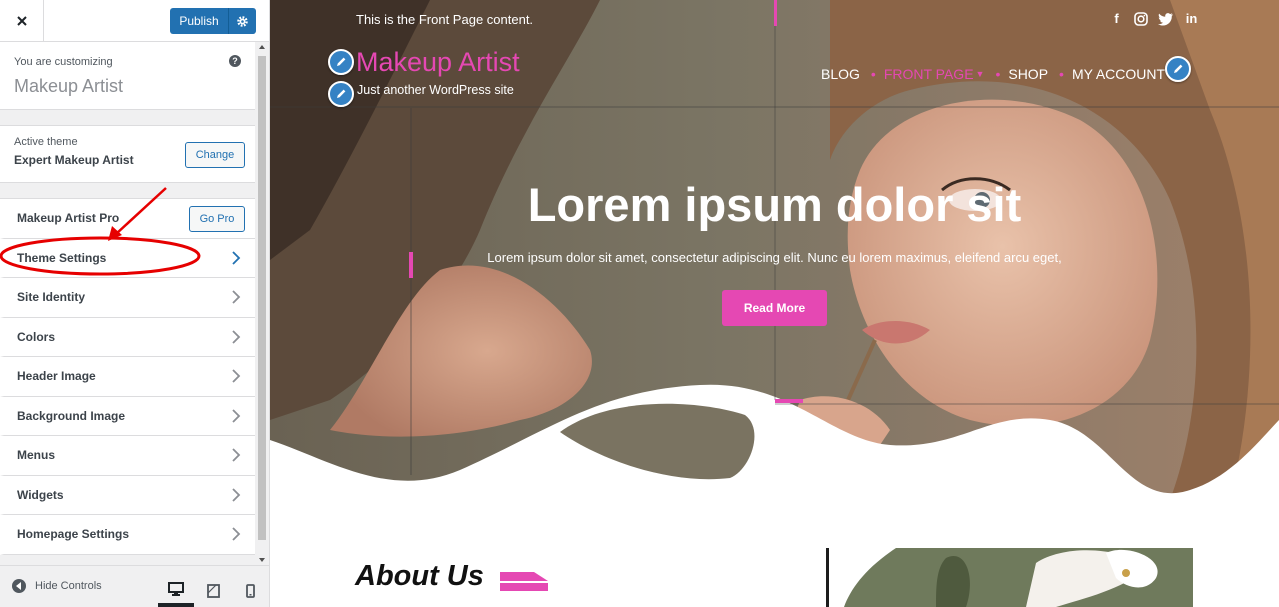 The height and width of the screenshot is (607, 1279). I want to click on active-theme-label: Active theme, so click(46, 142).